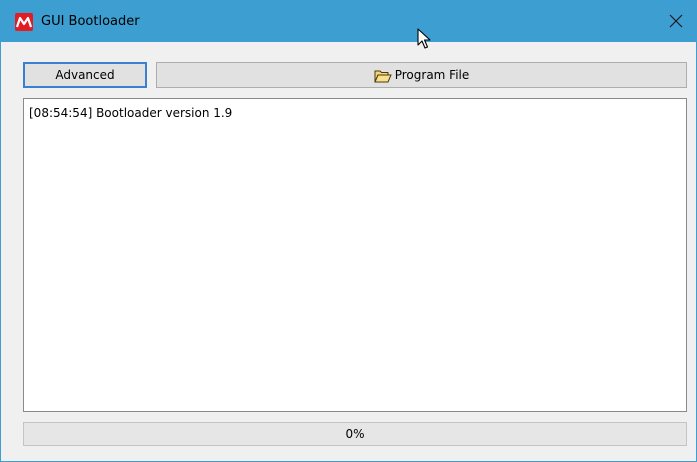 The height and width of the screenshot is (462, 697). I want to click on title-bar: GUI Bootloader, so click(348, 21).